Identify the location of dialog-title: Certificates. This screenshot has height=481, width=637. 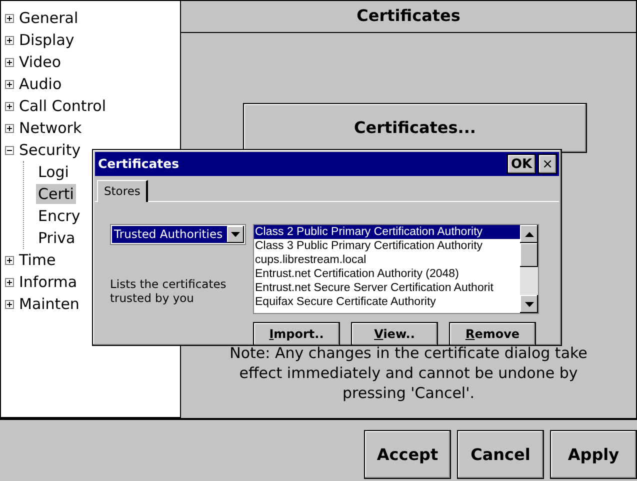
(139, 163).